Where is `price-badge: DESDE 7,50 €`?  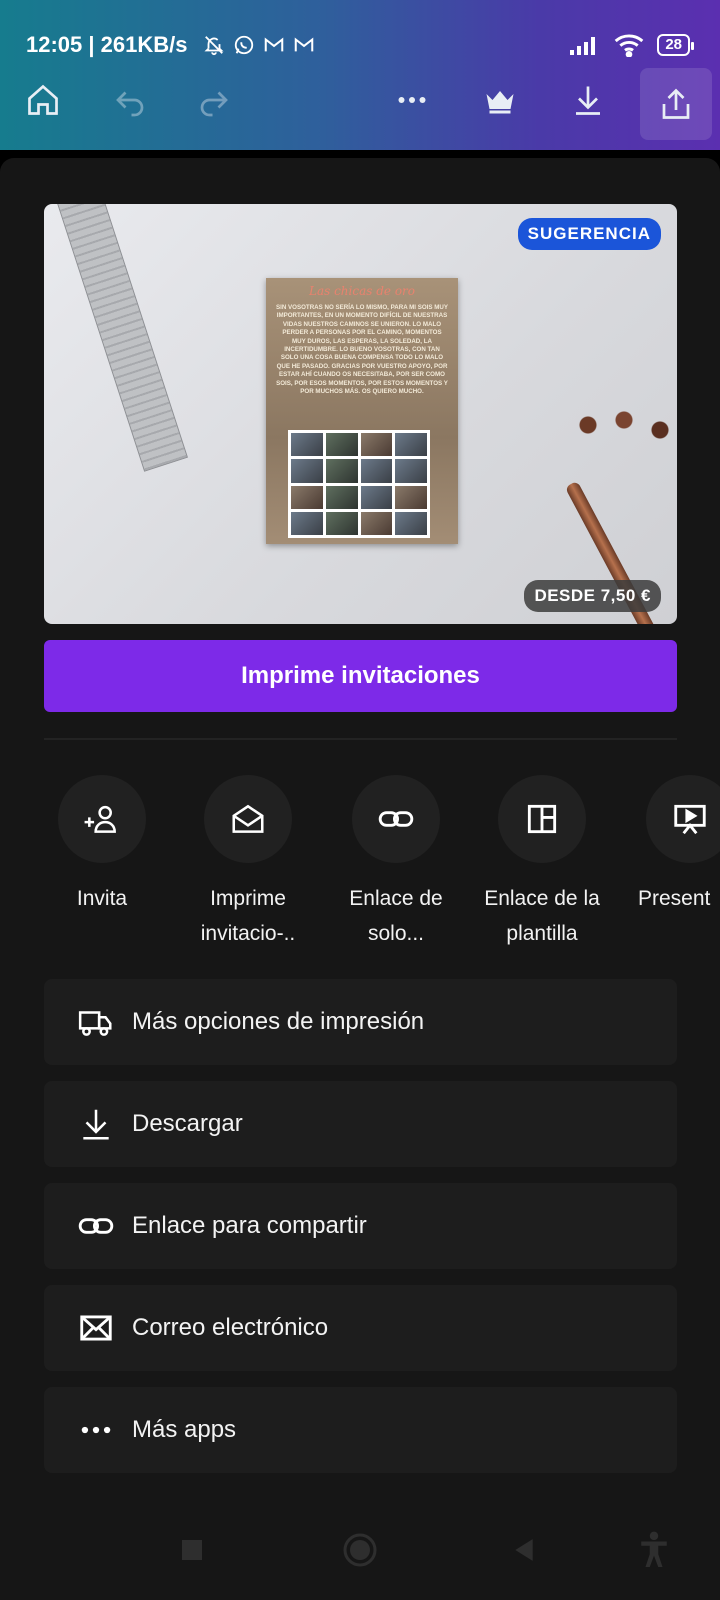 price-badge: DESDE 7,50 € is located at coordinates (592, 596).